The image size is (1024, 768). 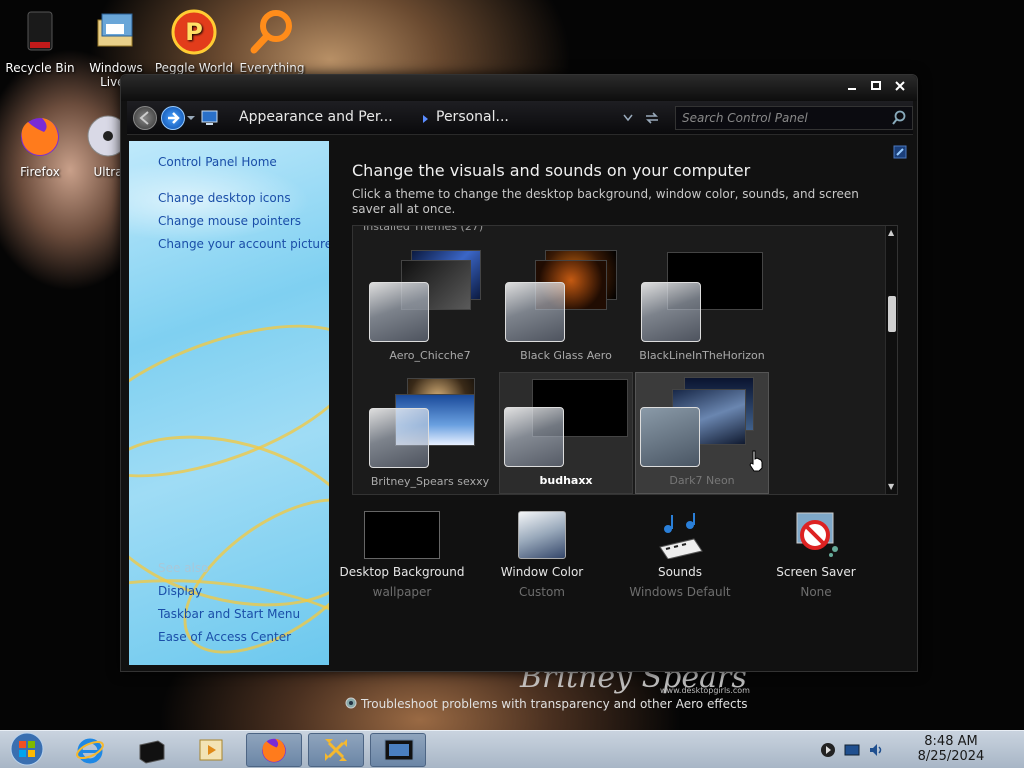 I want to click on windows-orb-icon, so click(x=27, y=749).